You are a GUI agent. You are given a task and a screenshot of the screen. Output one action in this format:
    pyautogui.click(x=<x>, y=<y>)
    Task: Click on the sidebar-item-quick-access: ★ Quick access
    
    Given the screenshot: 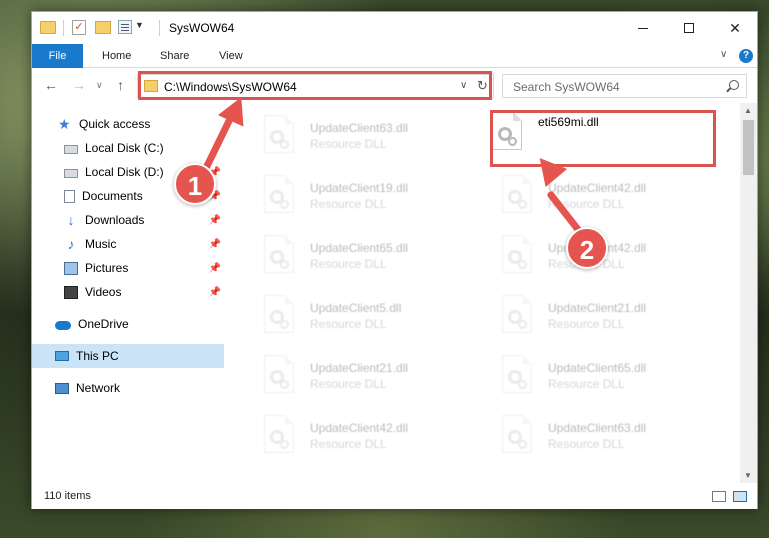 What is the action you would take?
    pyautogui.click(x=128, y=124)
    